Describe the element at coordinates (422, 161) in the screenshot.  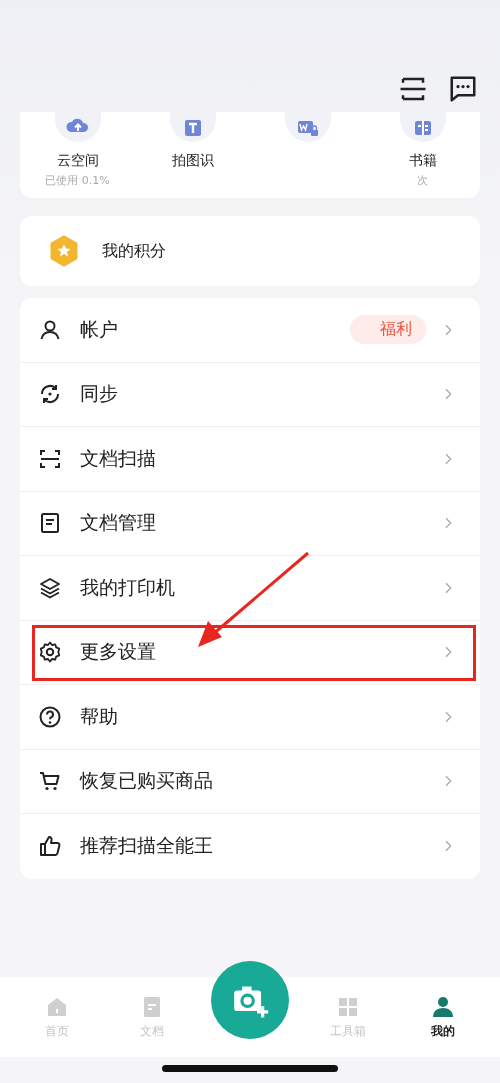
I see `shortcut-label: 书籍` at that location.